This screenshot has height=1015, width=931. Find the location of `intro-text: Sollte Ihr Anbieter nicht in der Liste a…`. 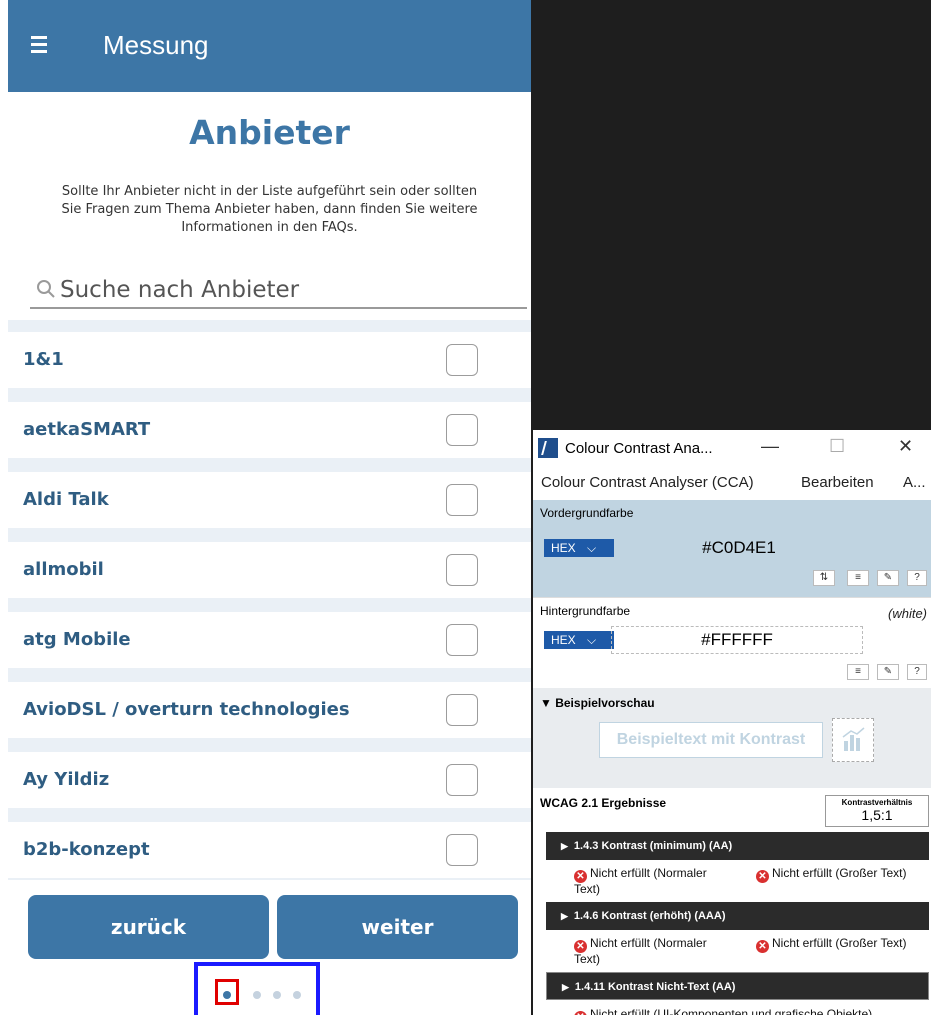

intro-text: Sollte Ihr Anbieter nicht in der Liste a… is located at coordinates (269, 209).